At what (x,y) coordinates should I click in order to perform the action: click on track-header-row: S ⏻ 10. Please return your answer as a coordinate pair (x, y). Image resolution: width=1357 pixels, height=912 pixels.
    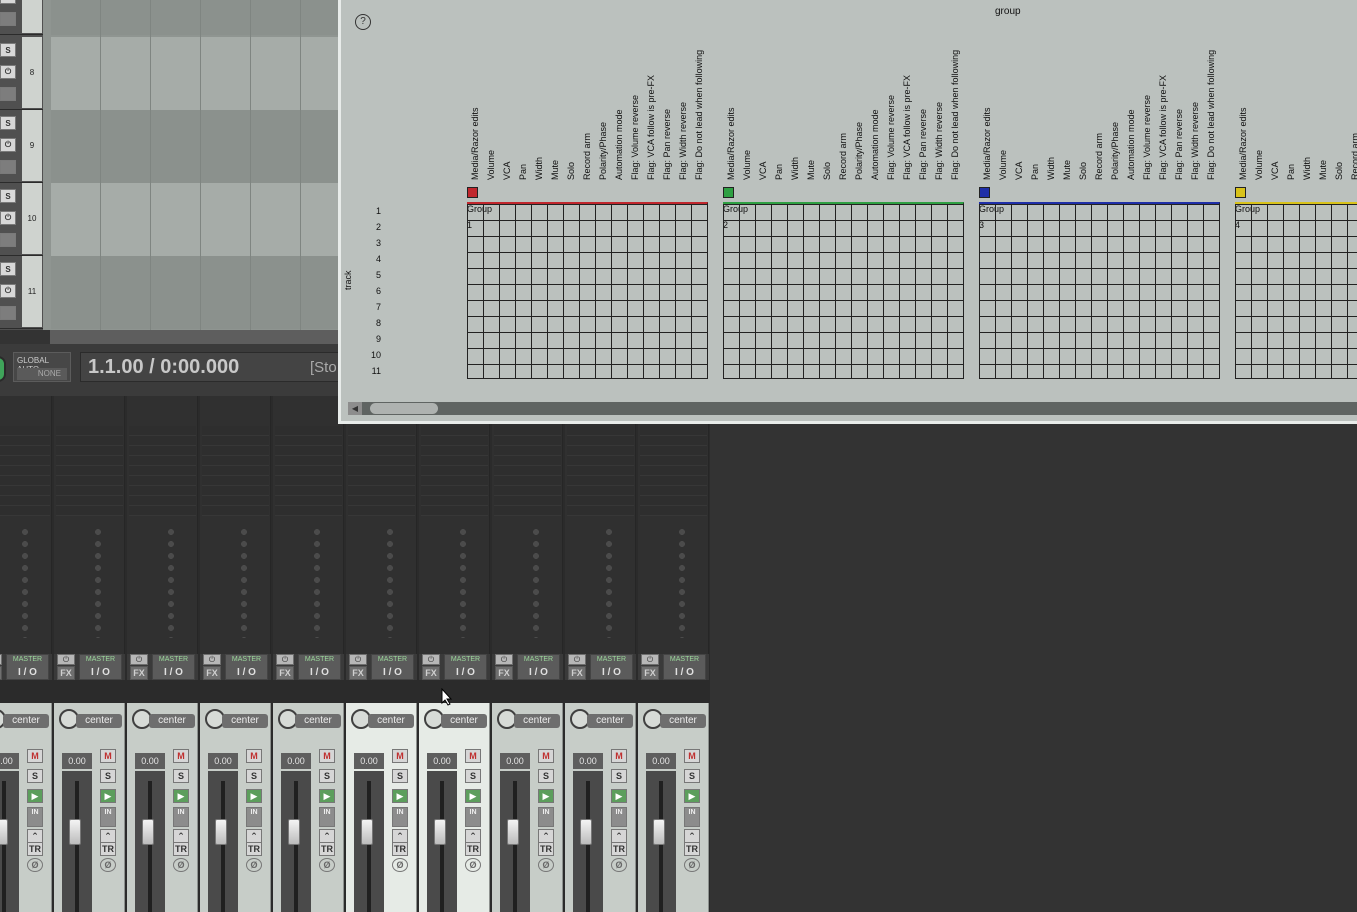
    Looking at the image, I should click on (21, 219).